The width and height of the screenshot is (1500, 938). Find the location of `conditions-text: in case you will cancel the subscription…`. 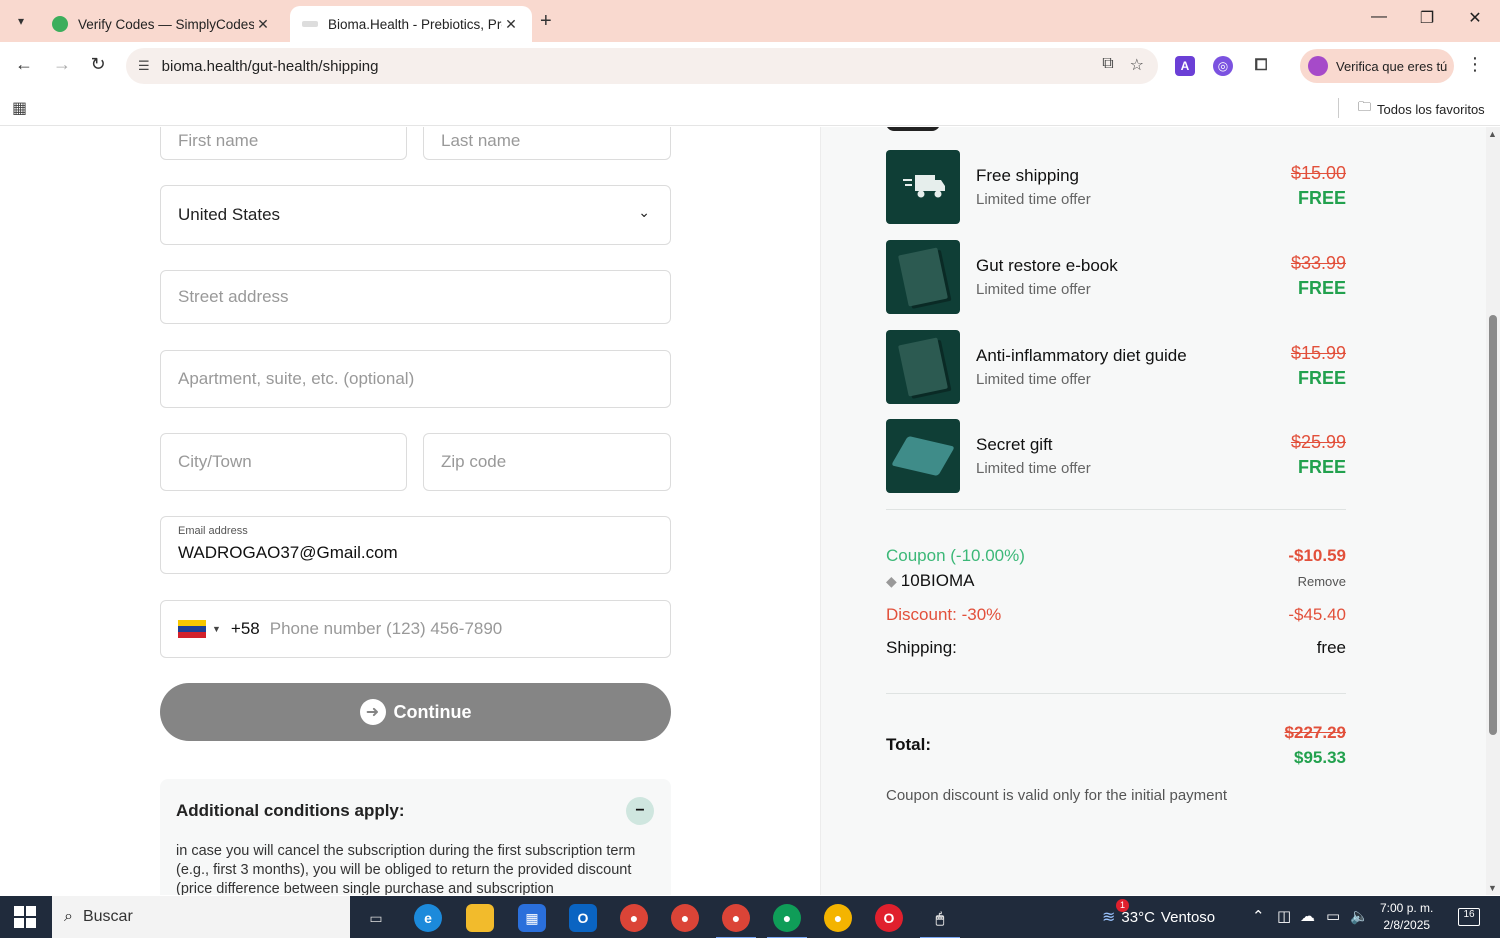

conditions-text: in case you will cancel the subscription… is located at coordinates (406, 869).